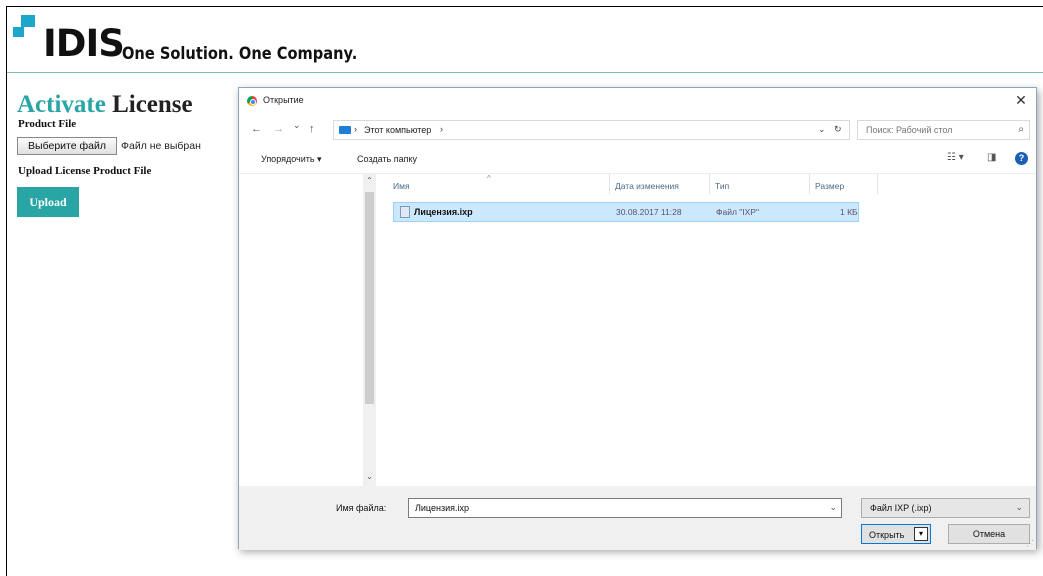 This screenshot has height=576, width=1043. I want to click on recent-locations-chevron-icon: ⌄, so click(297, 125).